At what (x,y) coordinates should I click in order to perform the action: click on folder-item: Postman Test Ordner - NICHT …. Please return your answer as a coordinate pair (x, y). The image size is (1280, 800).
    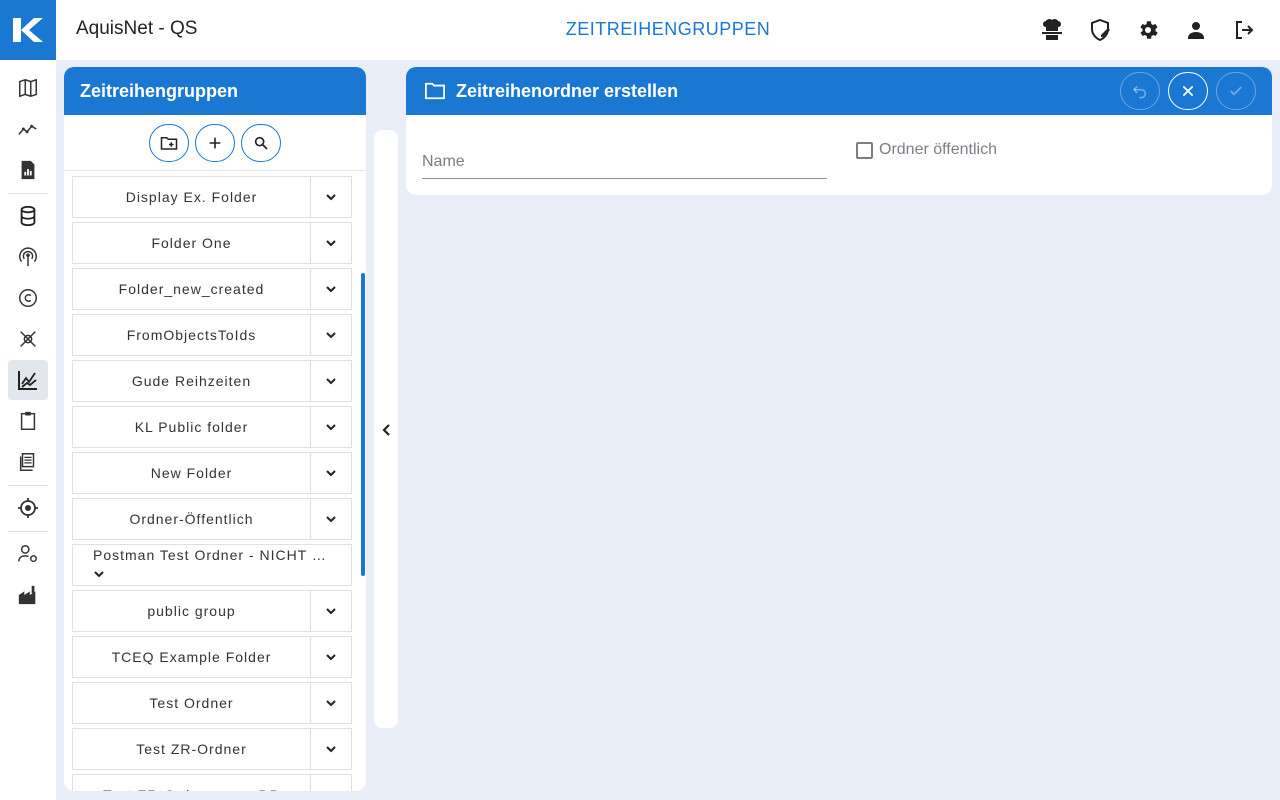
    Looking at the image, I should click on (212, 565).